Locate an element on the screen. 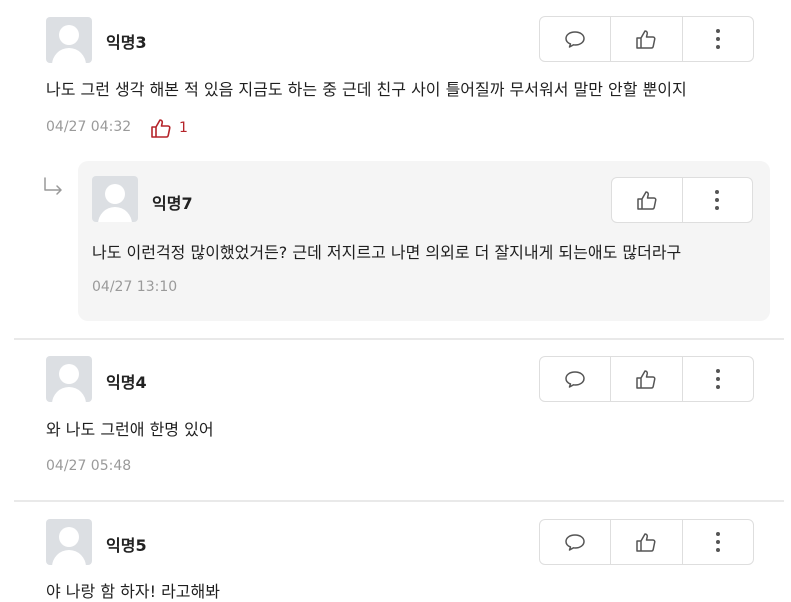 The height and width of the screenshot is (602, 791). comment-text: 야 나랑 함 하자! 라고해봐 is located at coordinates (133, 591).